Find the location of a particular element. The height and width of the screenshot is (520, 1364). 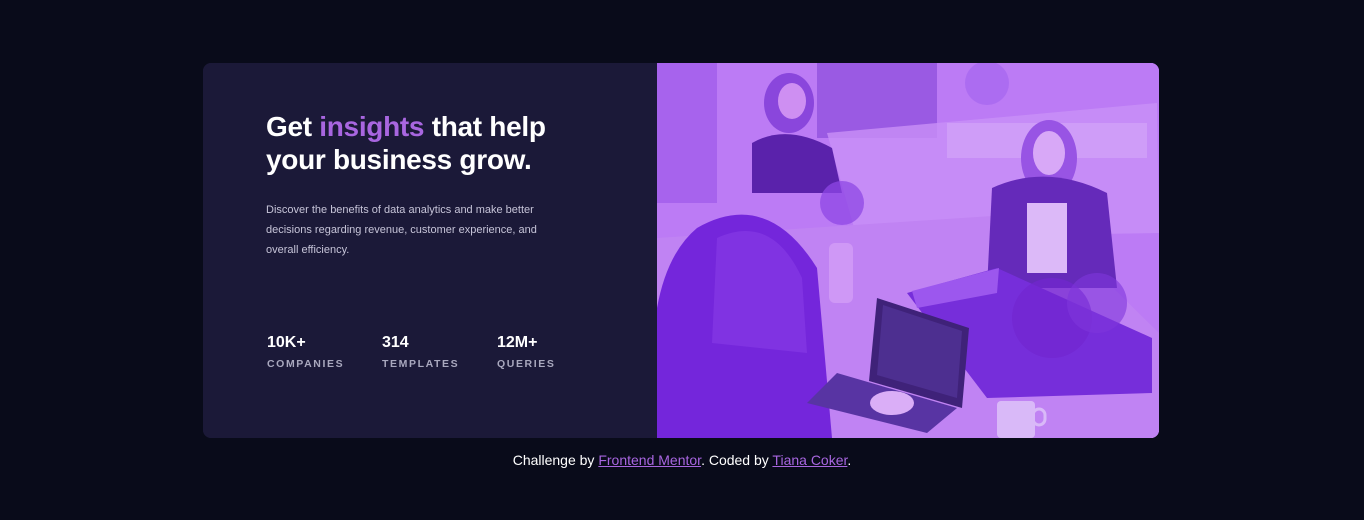

stat-value: 12M+ is located at coordinates (517, 342).